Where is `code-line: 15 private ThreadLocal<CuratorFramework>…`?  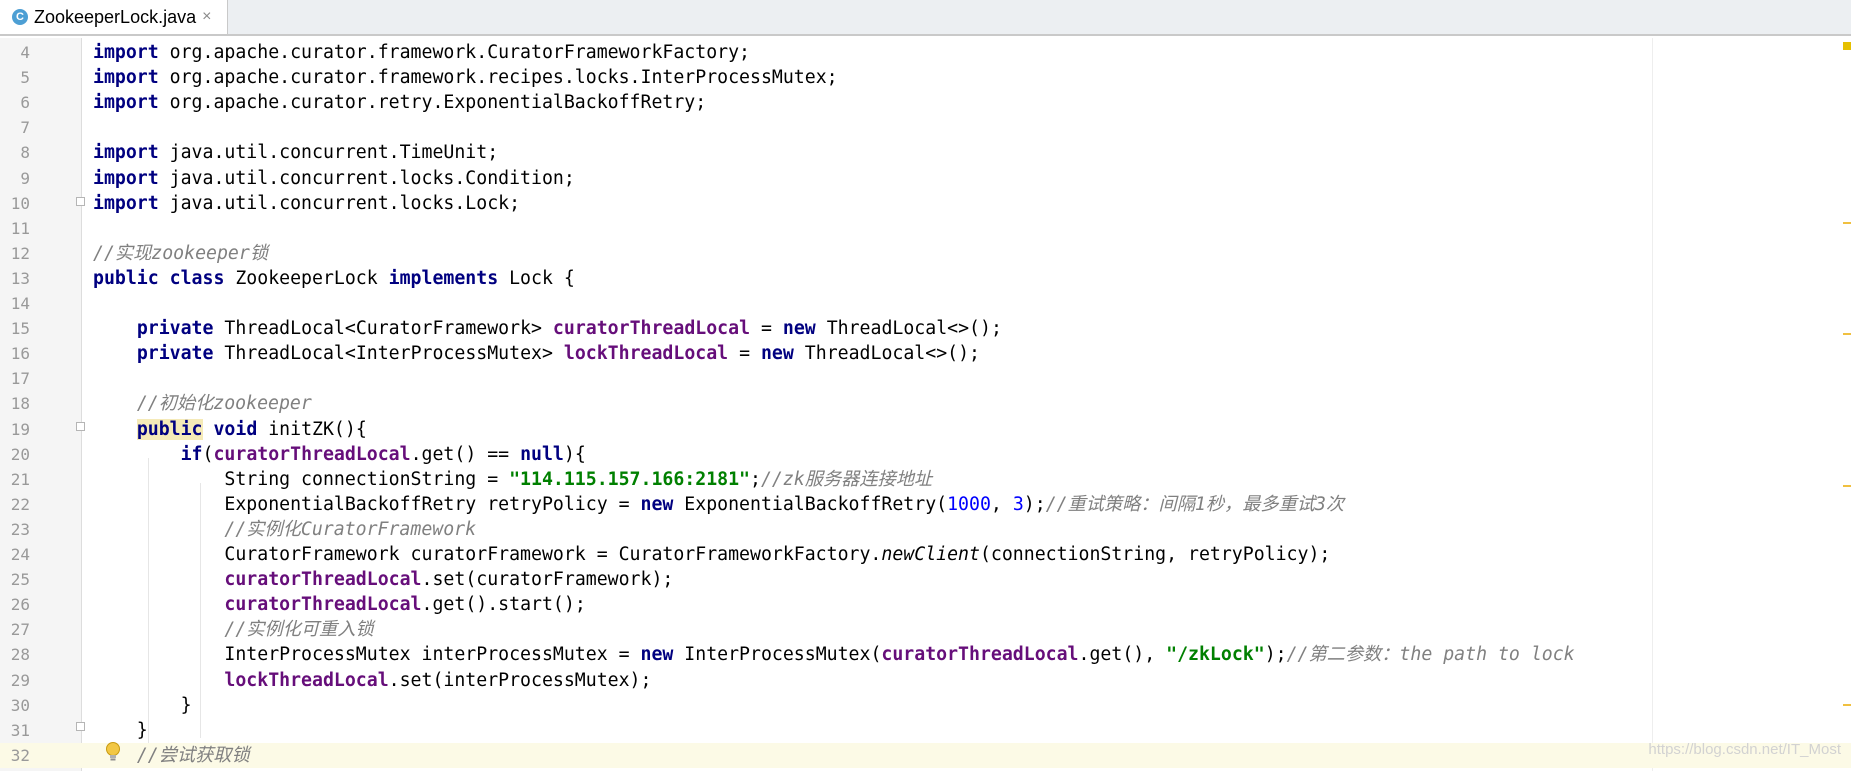 code-line: 15 private ThreadLocal<CuratorFramework>… is located at coordinates (925, 328).